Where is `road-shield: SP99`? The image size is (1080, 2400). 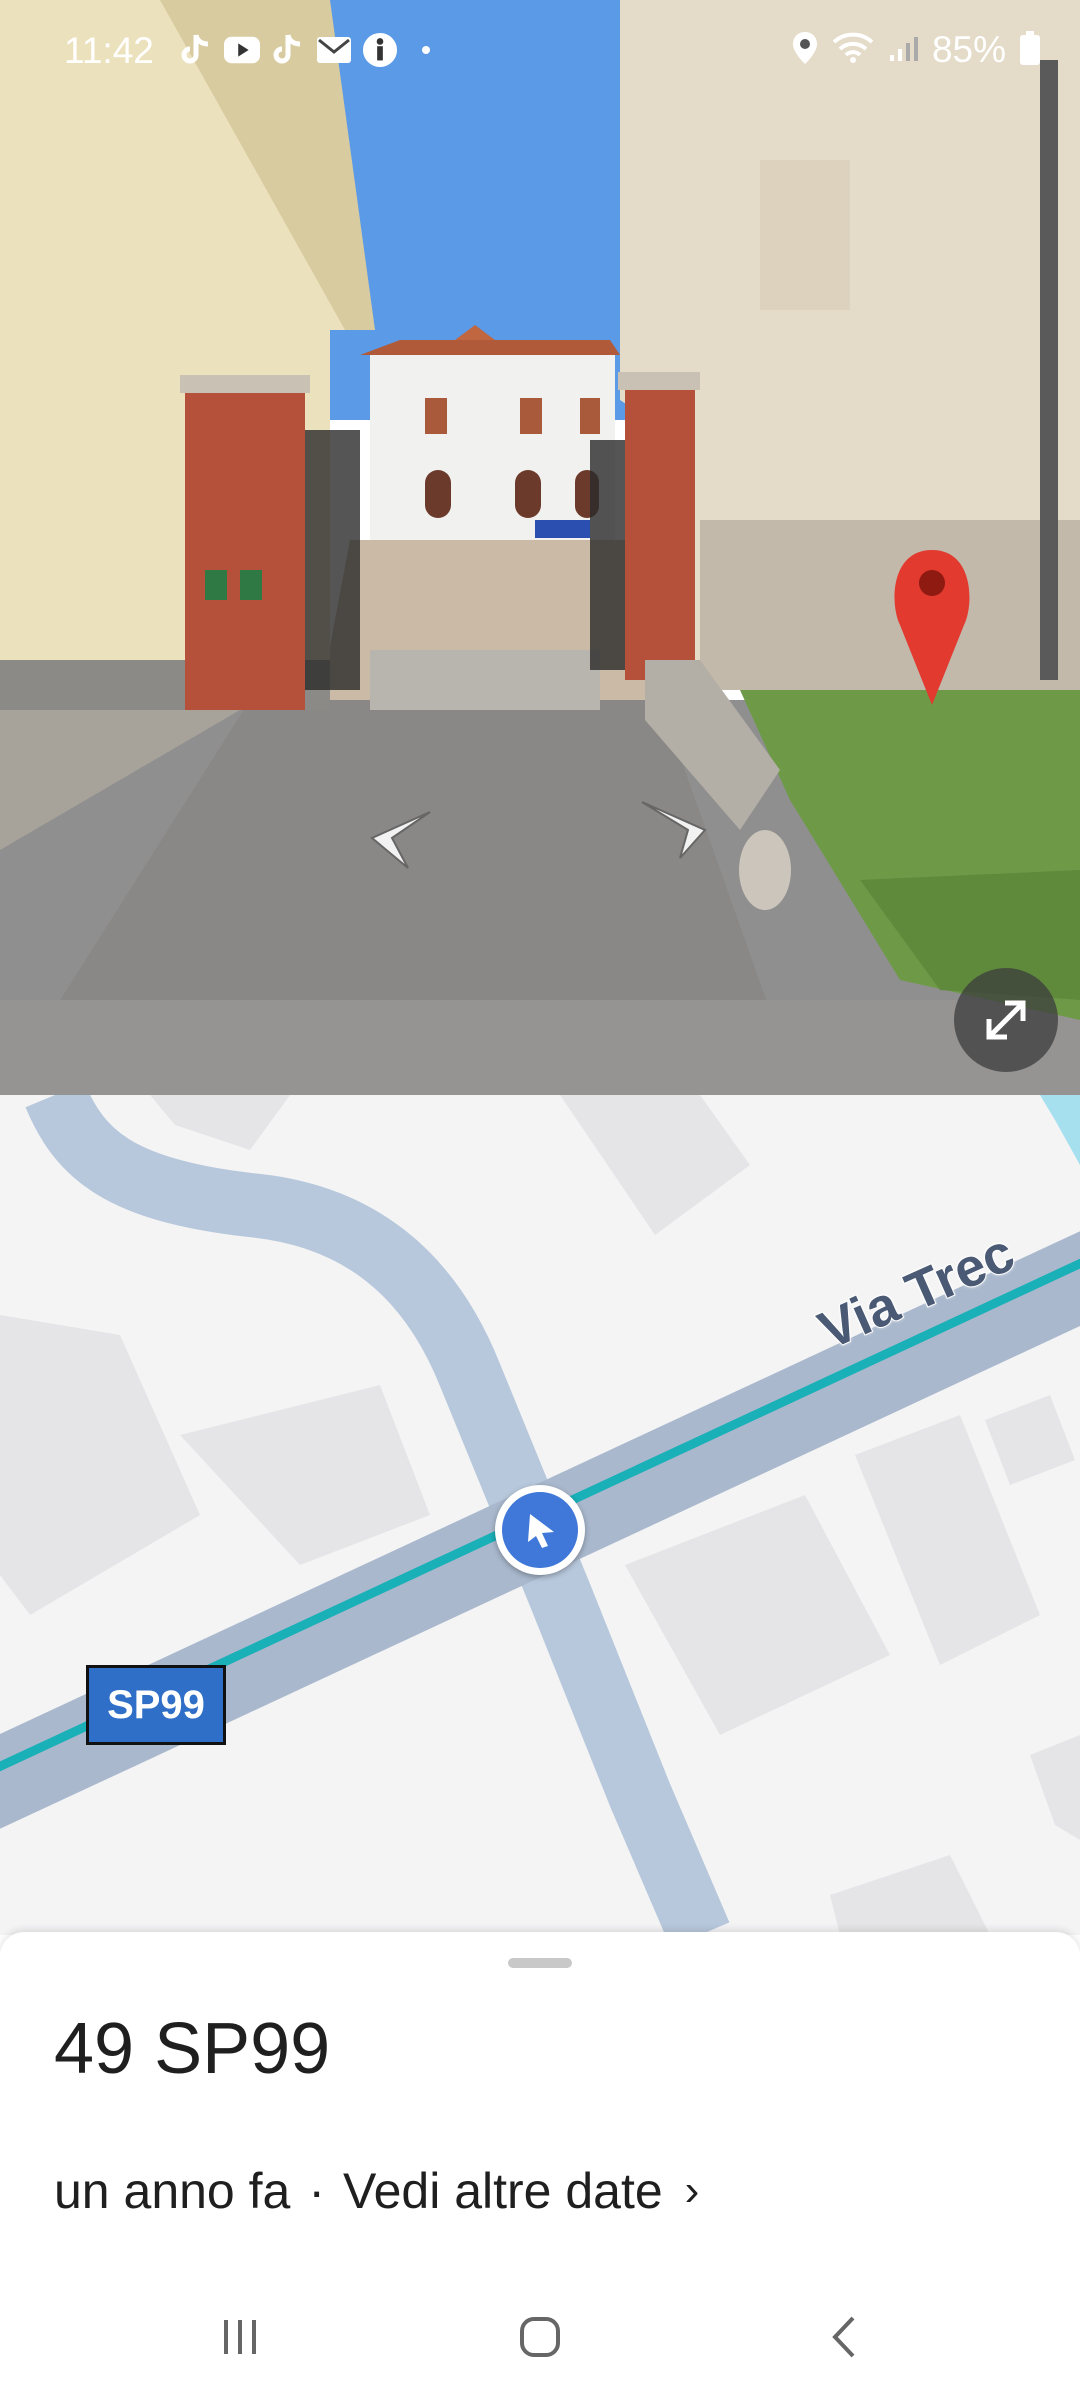
road-shield: SP99 is located at coordinates (156, 1705).